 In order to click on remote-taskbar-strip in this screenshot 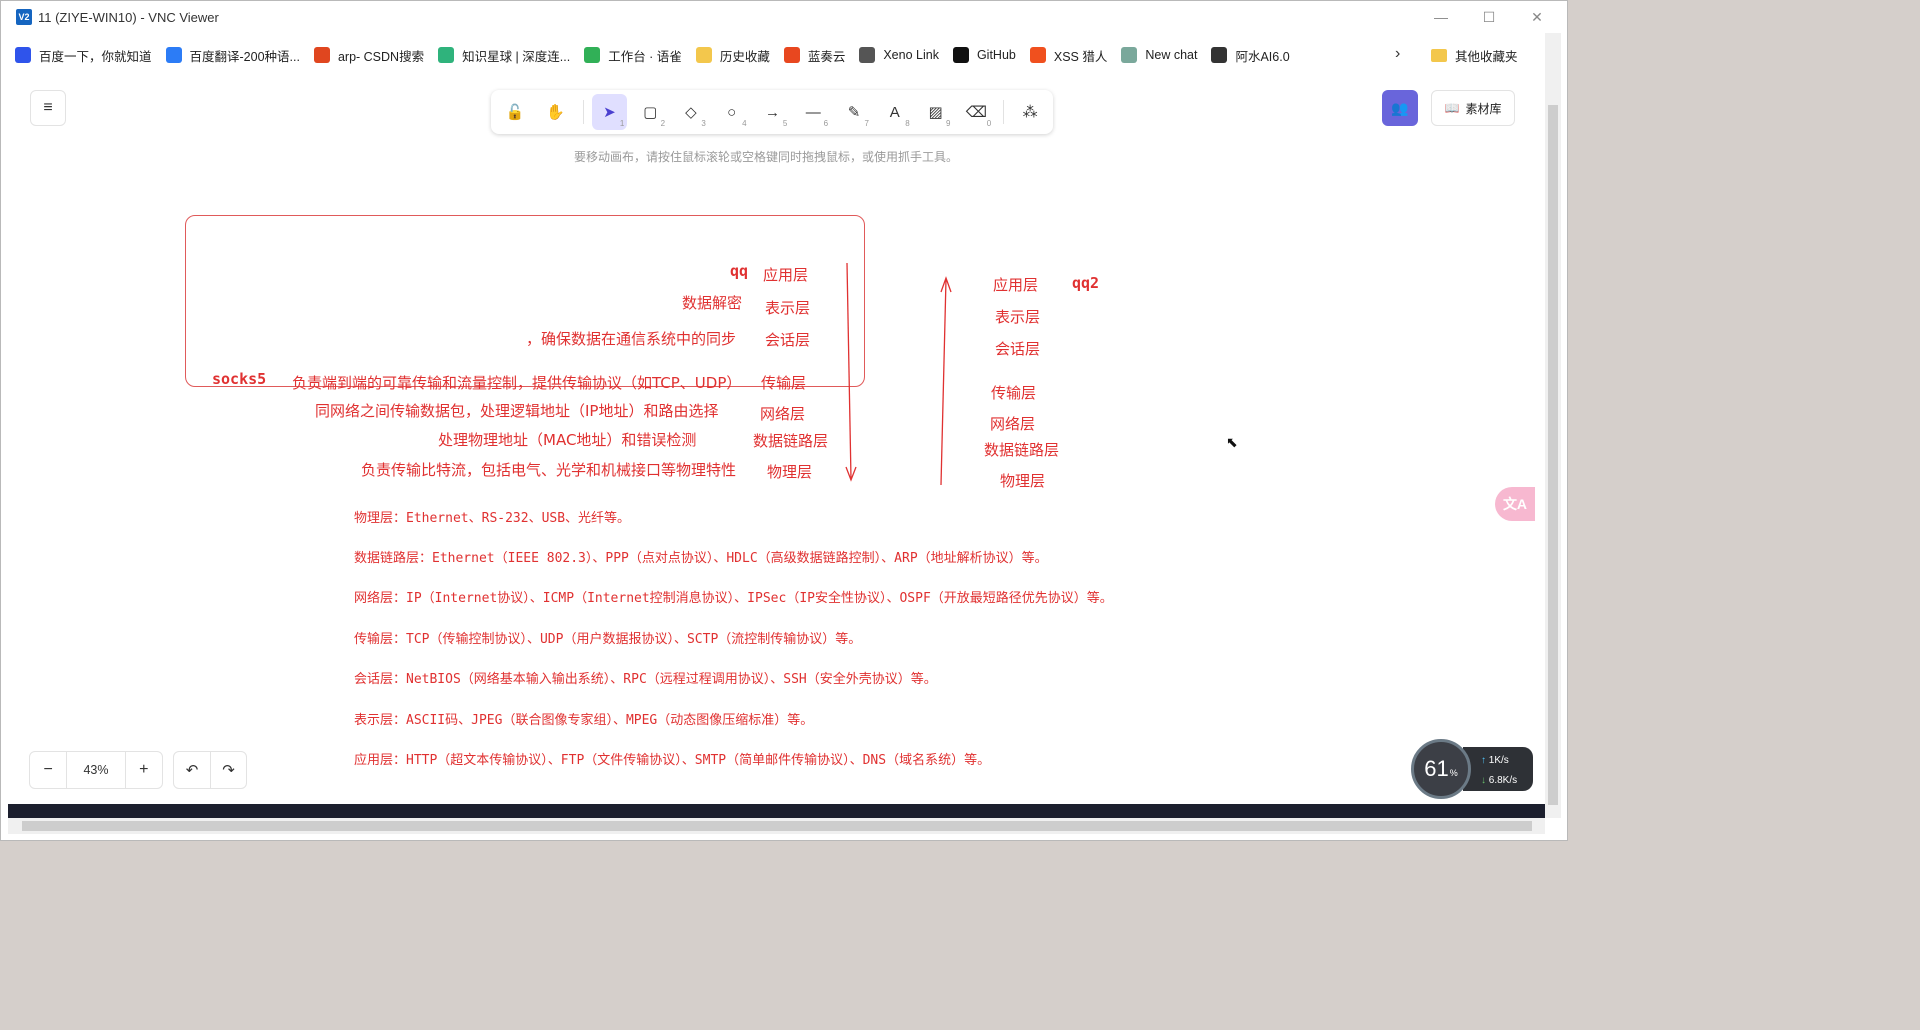, I will do `click(776, 811)`.